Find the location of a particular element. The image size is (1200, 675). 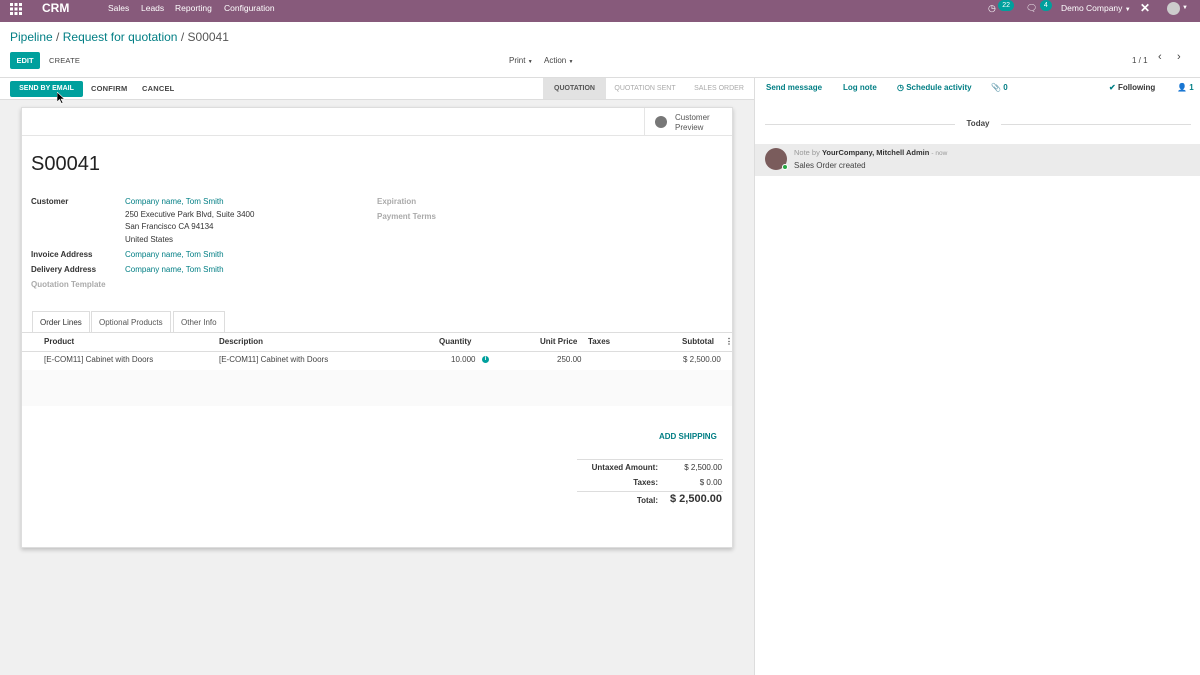

tab-divider is located at coordinates (377, 332).